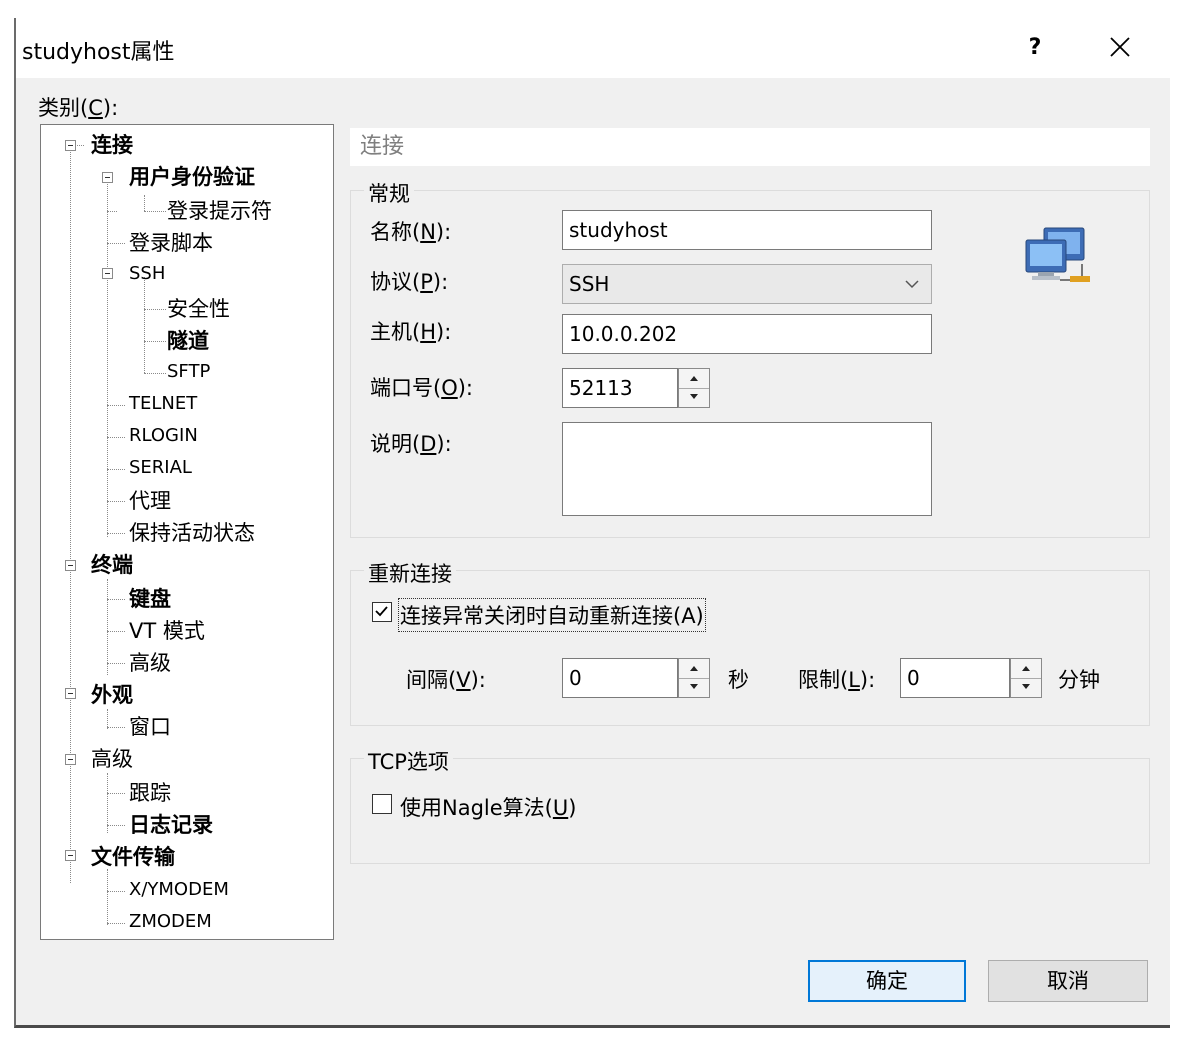  Describe the element at coordinates (747, 334) in the screenshot. I see `host-field: 10.0.0.202` at that location.